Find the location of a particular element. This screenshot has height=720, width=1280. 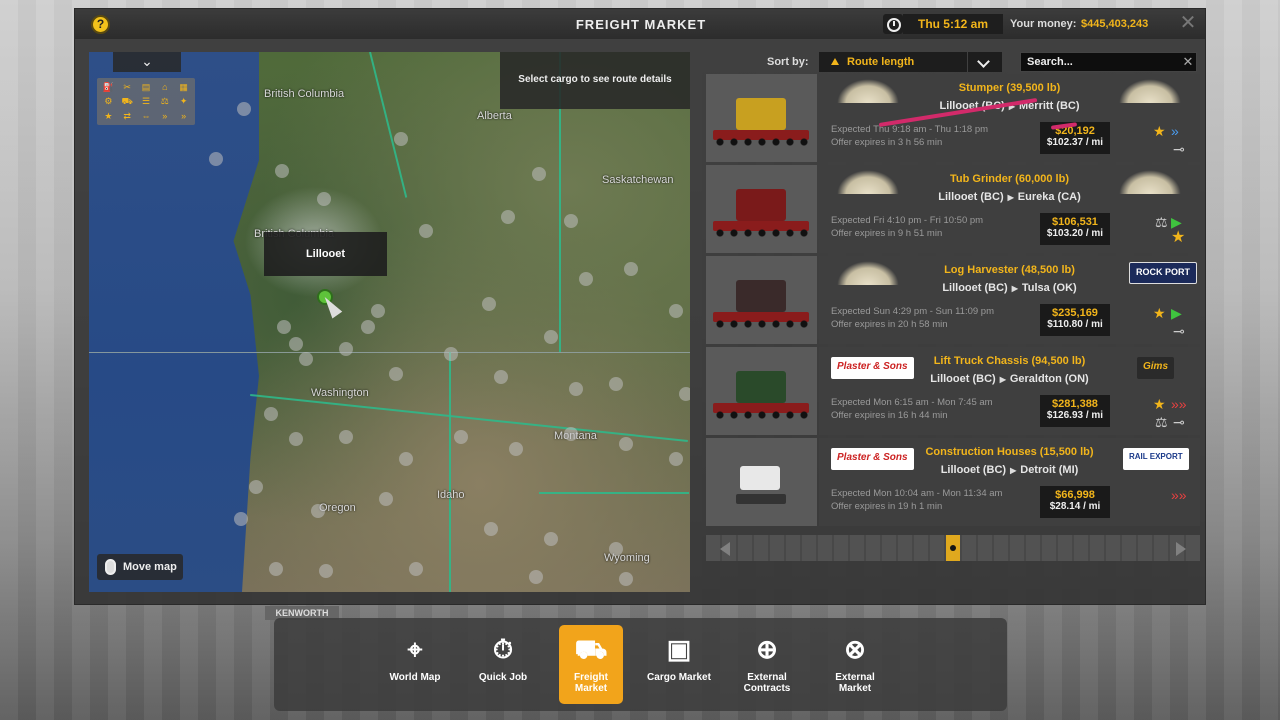

map-filter-panel: ⛽ ✂ ▤ ⌂ ▦ ⚙ ⛟ ☰ ⚖ ✦ ★ ⇄ ⇔ » » is located at coordinates (146, 101).